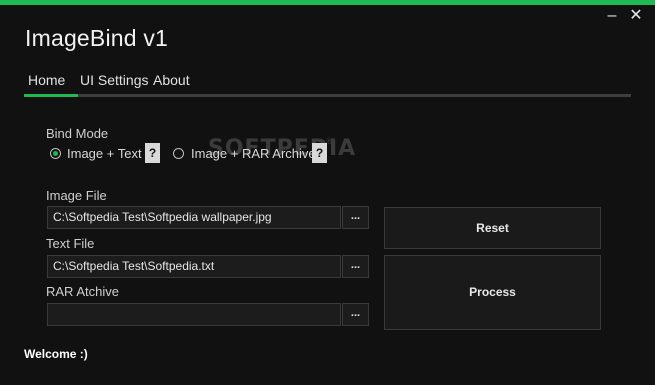 This screenshot has width=655, height=385. What do you see at coordinates (82, 291) in the screenshot?
I see `rar-archive-label: RAR Atchive` at bounding box center [82, 291].